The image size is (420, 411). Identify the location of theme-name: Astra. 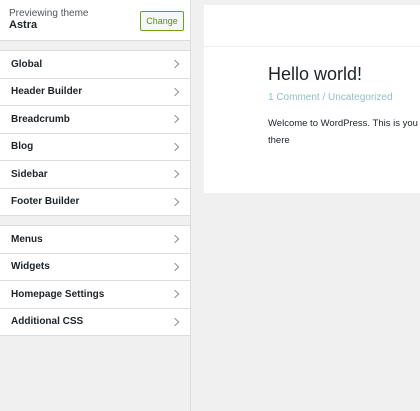
(23, 25).